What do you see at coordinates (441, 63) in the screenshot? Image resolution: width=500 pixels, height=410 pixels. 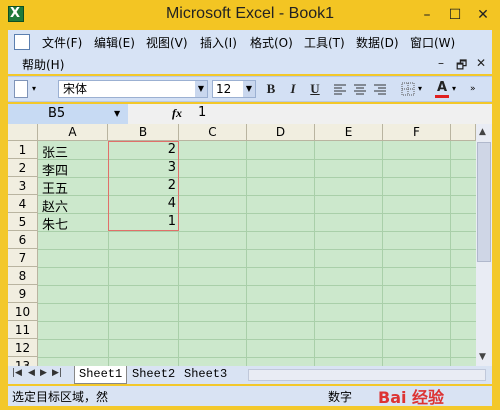 I see `workbook-minimize-button: –` at bounding box center [441, 63].